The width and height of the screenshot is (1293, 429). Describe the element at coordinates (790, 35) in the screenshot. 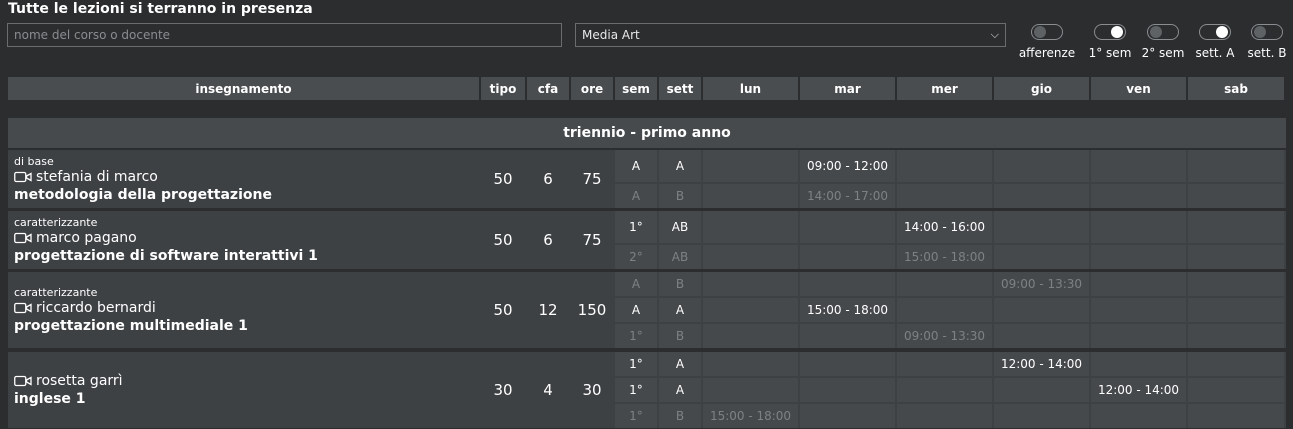

I see `program-select: Media Art ⌵` at that location.